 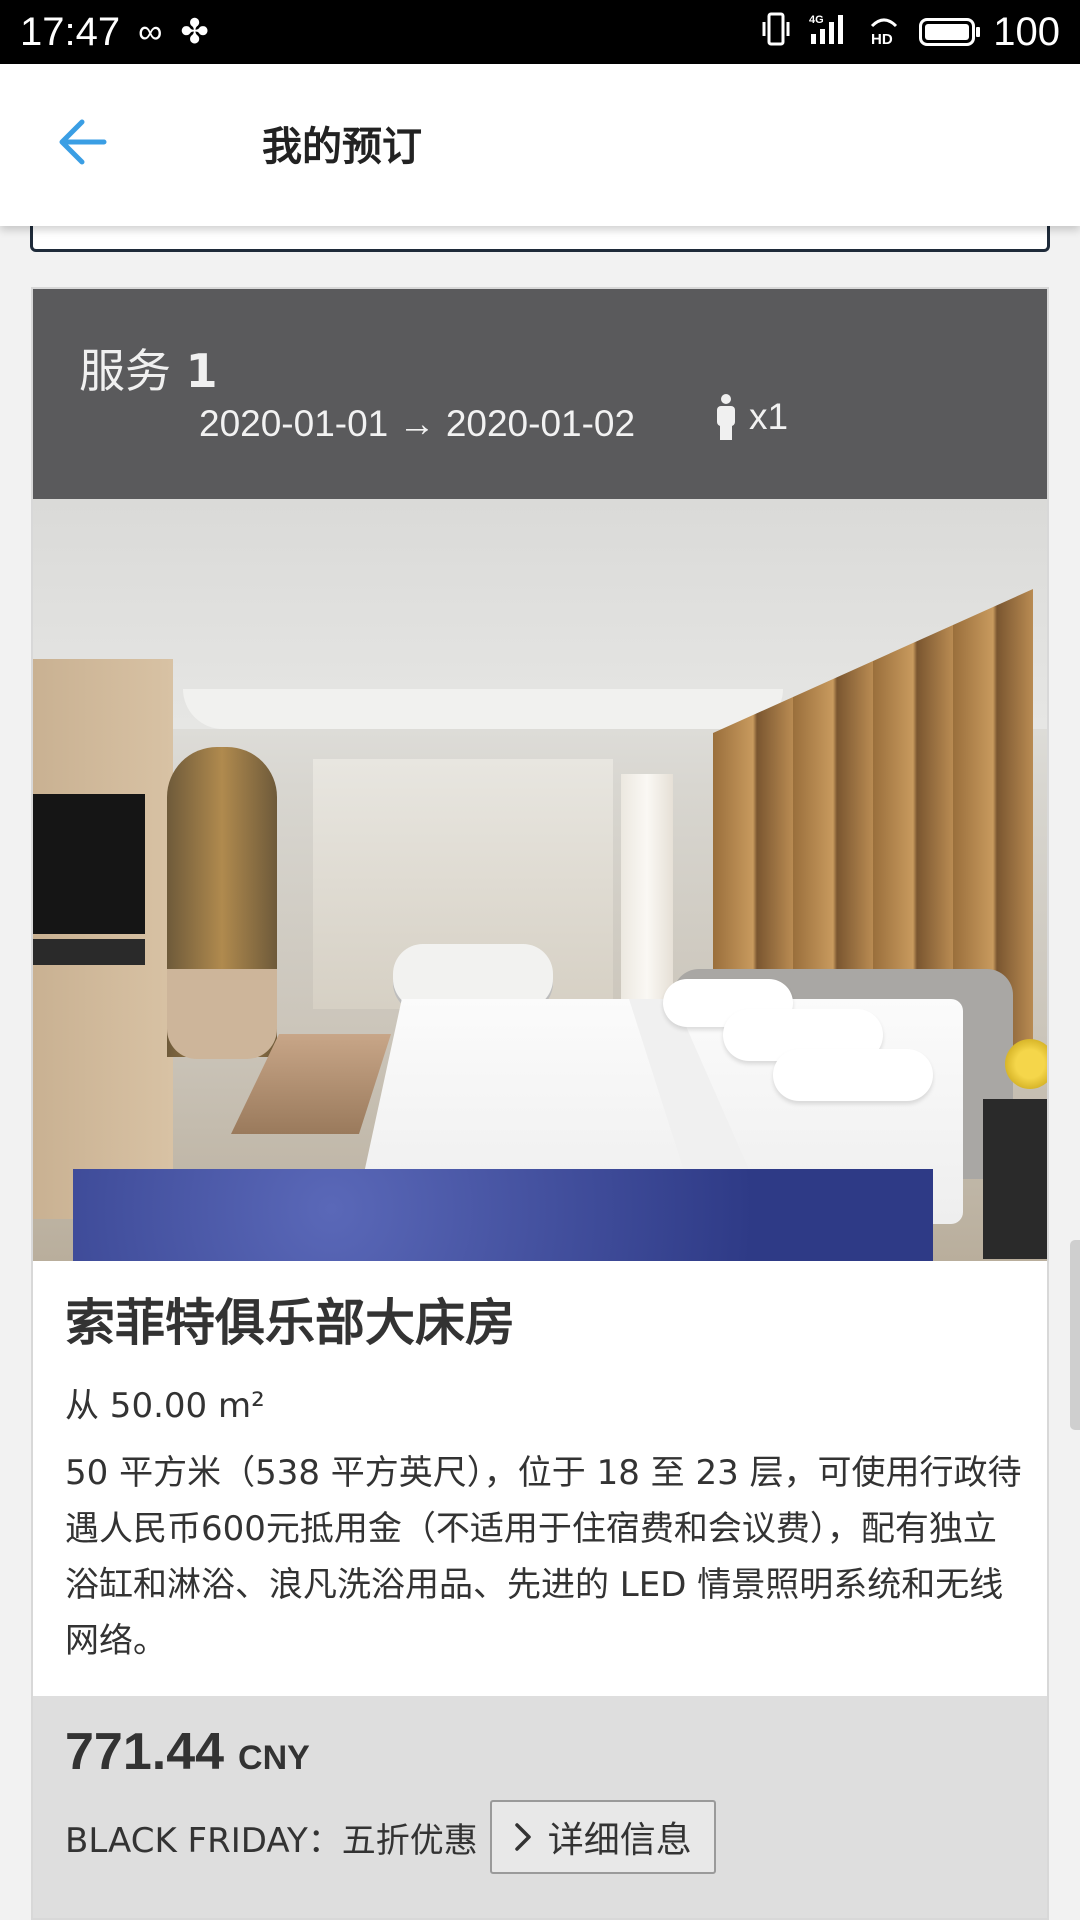 What do you see at coordinates (619, 1840) in the screenshot?
I see `details-button-label: 详细信息` at bounding box center [619, 1840].